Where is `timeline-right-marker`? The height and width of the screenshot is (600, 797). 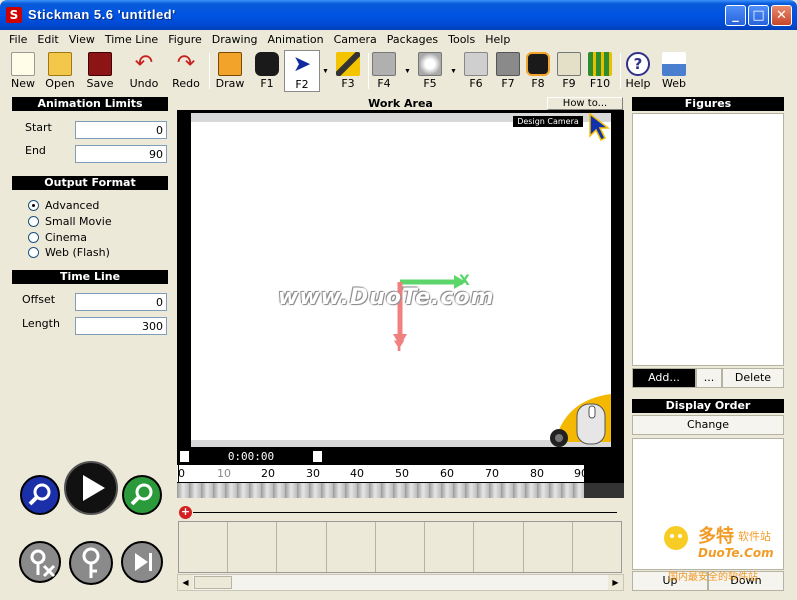
timeline-right-marker is located at coordinates (317, 456).